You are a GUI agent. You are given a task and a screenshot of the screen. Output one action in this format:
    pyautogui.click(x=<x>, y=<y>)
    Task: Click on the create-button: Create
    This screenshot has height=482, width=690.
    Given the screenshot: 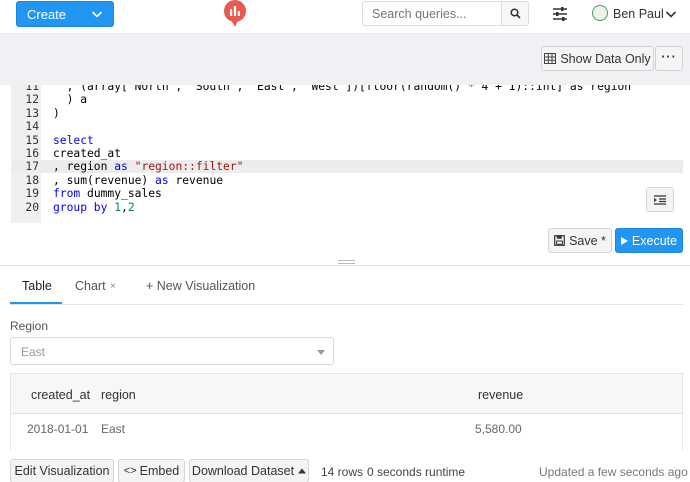 What is the action you would take?
    pyautogui.click(x=65, y=14)
    